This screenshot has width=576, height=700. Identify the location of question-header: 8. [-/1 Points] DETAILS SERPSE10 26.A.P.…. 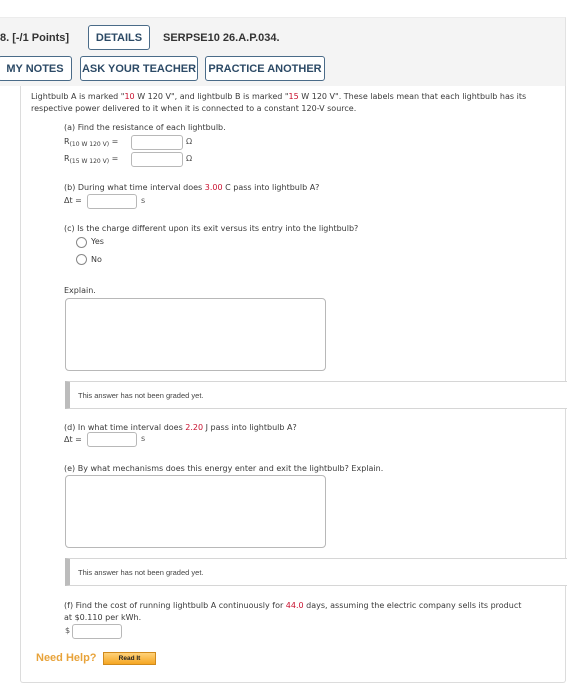
(283, 51).